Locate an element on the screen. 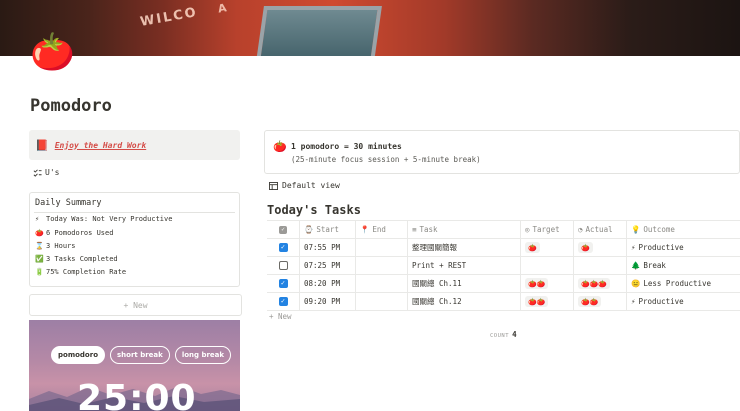  task-cell: 國關總 Ch.12 is located at coordinates (463, 301).